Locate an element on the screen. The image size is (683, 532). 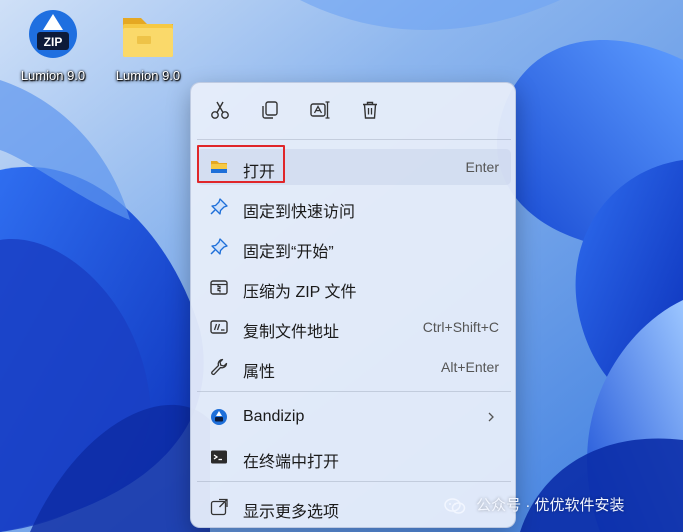
more-options-icon is located at coordinates (219, 507).